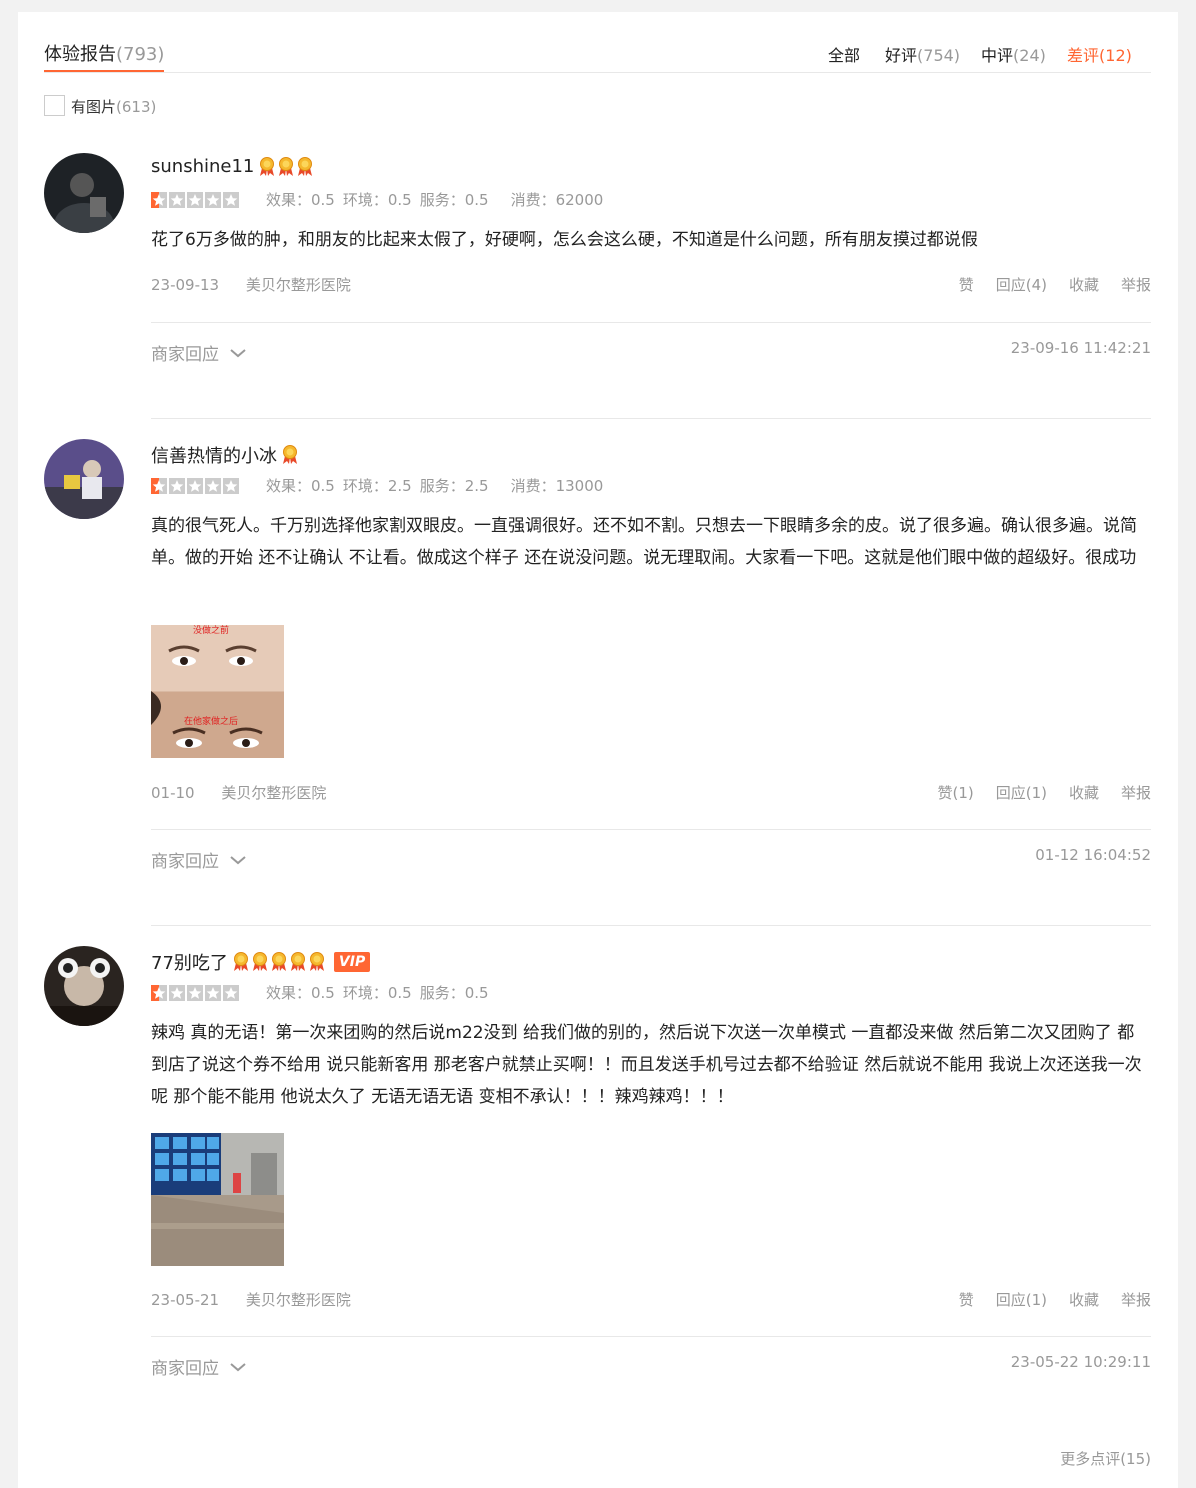  I want to click on filter-bad-label: 差评, so click(1083, 55).